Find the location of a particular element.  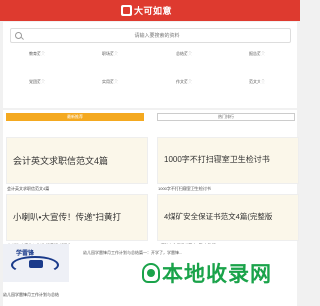

category-label: 教育范文 is located at coordinates (37, 53).